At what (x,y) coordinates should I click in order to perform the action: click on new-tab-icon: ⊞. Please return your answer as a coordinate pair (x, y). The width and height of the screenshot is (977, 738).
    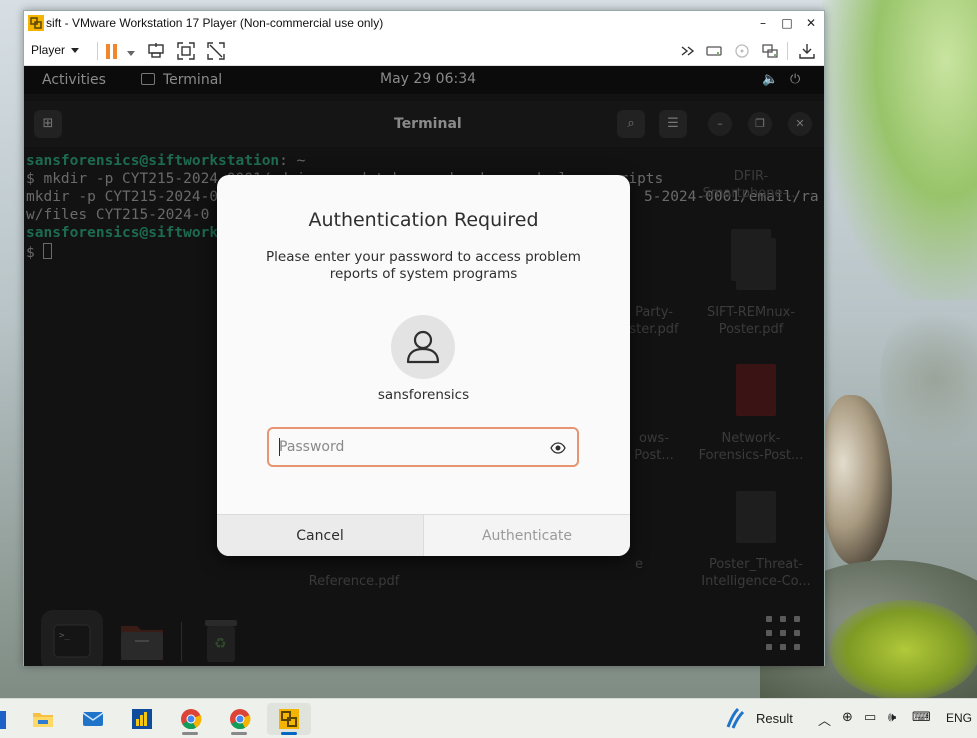
    Looking at the image, I should click on (48, 124).